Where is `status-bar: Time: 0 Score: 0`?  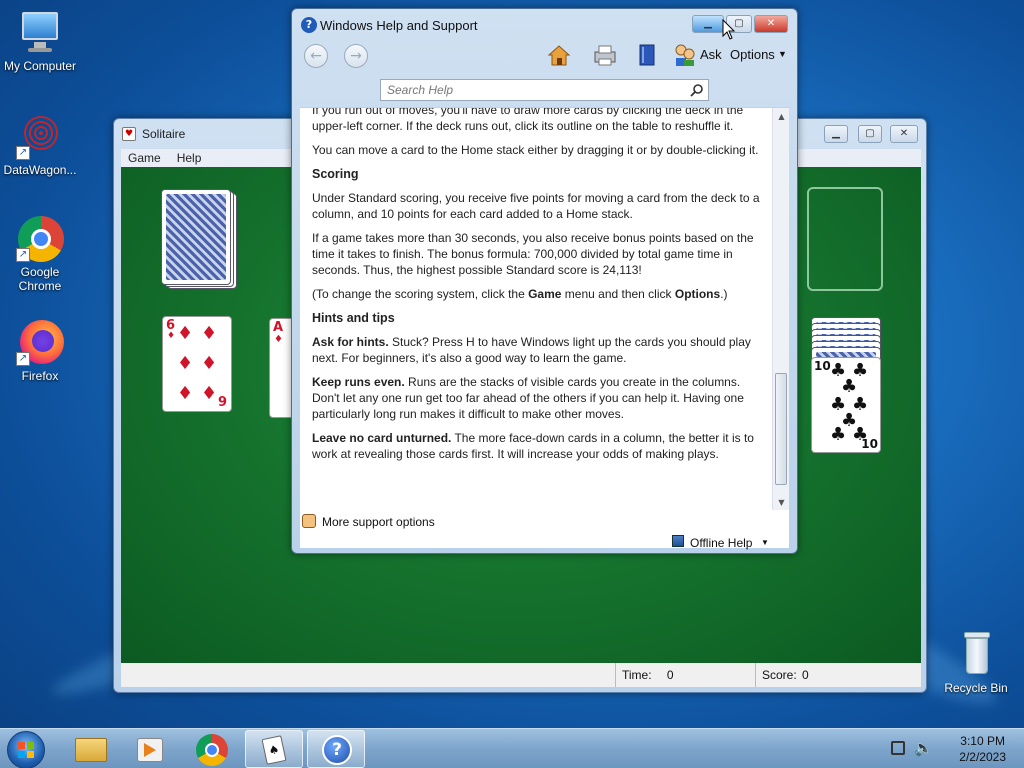 status-bar: Time: 0 Score: 0 is located at coordinates (521, 675).